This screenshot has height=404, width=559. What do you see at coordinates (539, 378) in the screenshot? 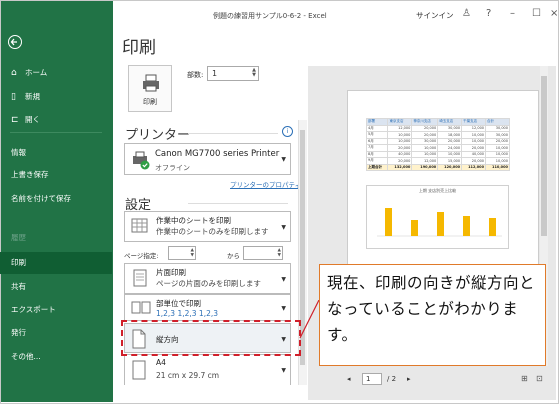
I see `zoom-to-page-icon: ⊡` at bounding box center [539, 378].